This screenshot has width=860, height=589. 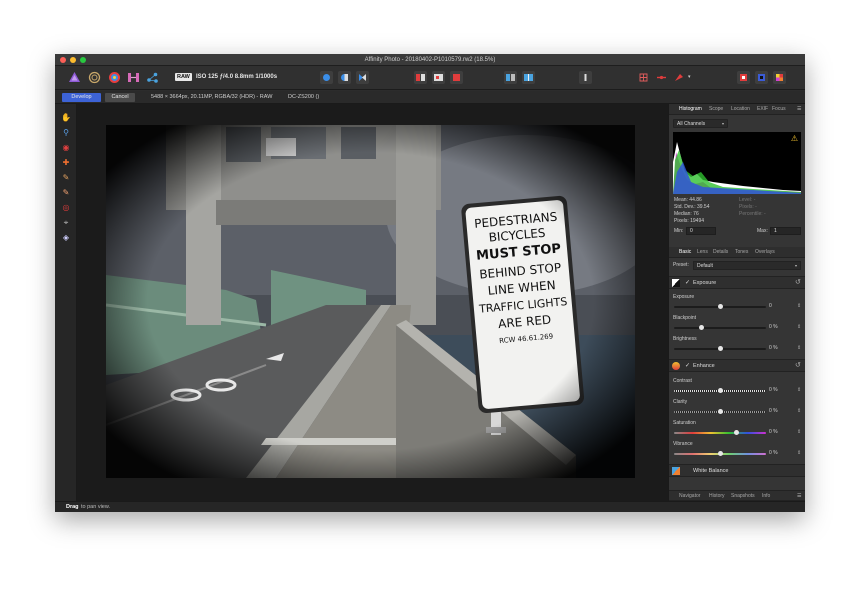 I want to click on brightness-slider-knob, so click(x=720, y=348).